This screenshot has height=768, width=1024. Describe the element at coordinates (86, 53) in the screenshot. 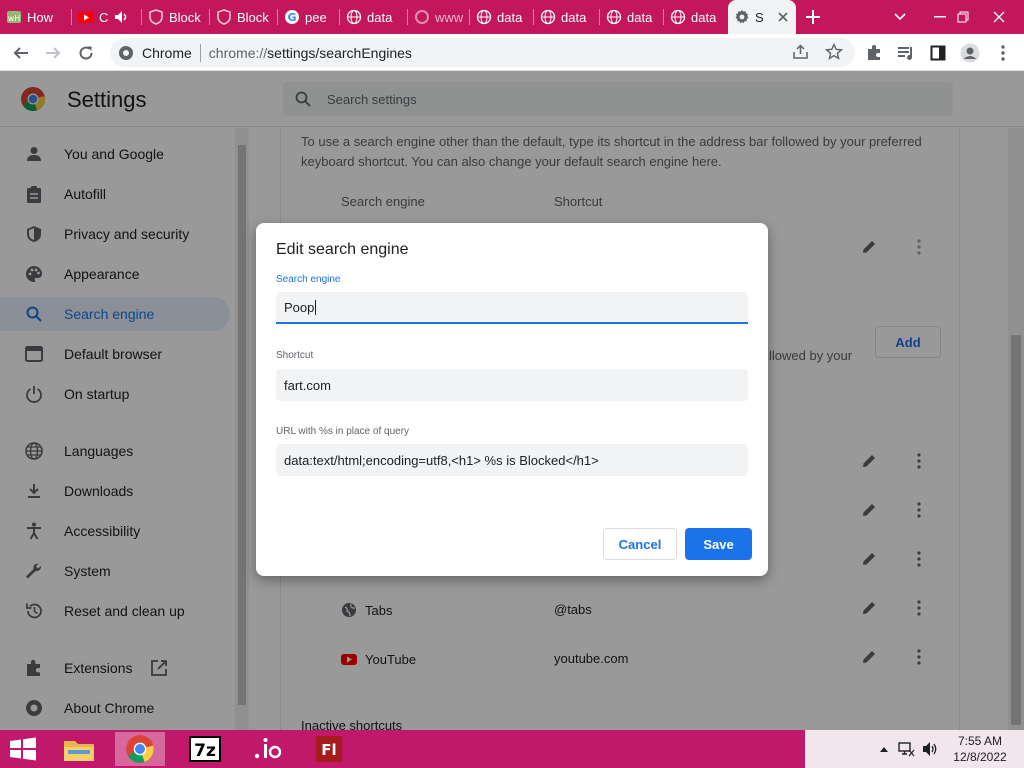

I see `reload-button` at that location.